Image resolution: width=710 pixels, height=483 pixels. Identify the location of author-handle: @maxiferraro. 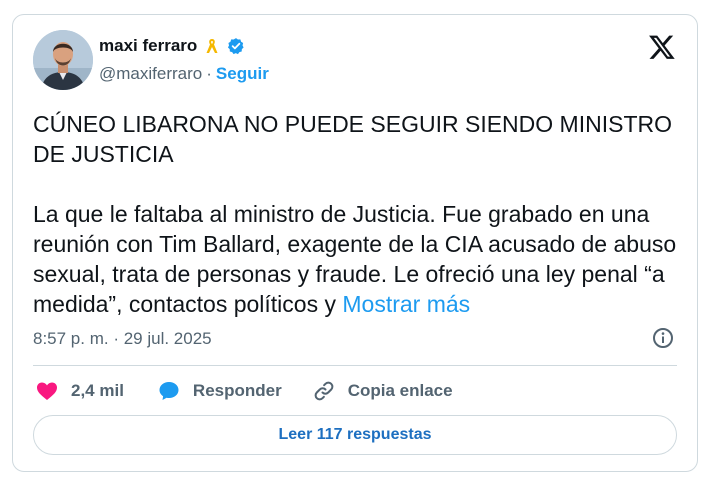
(150, 74).